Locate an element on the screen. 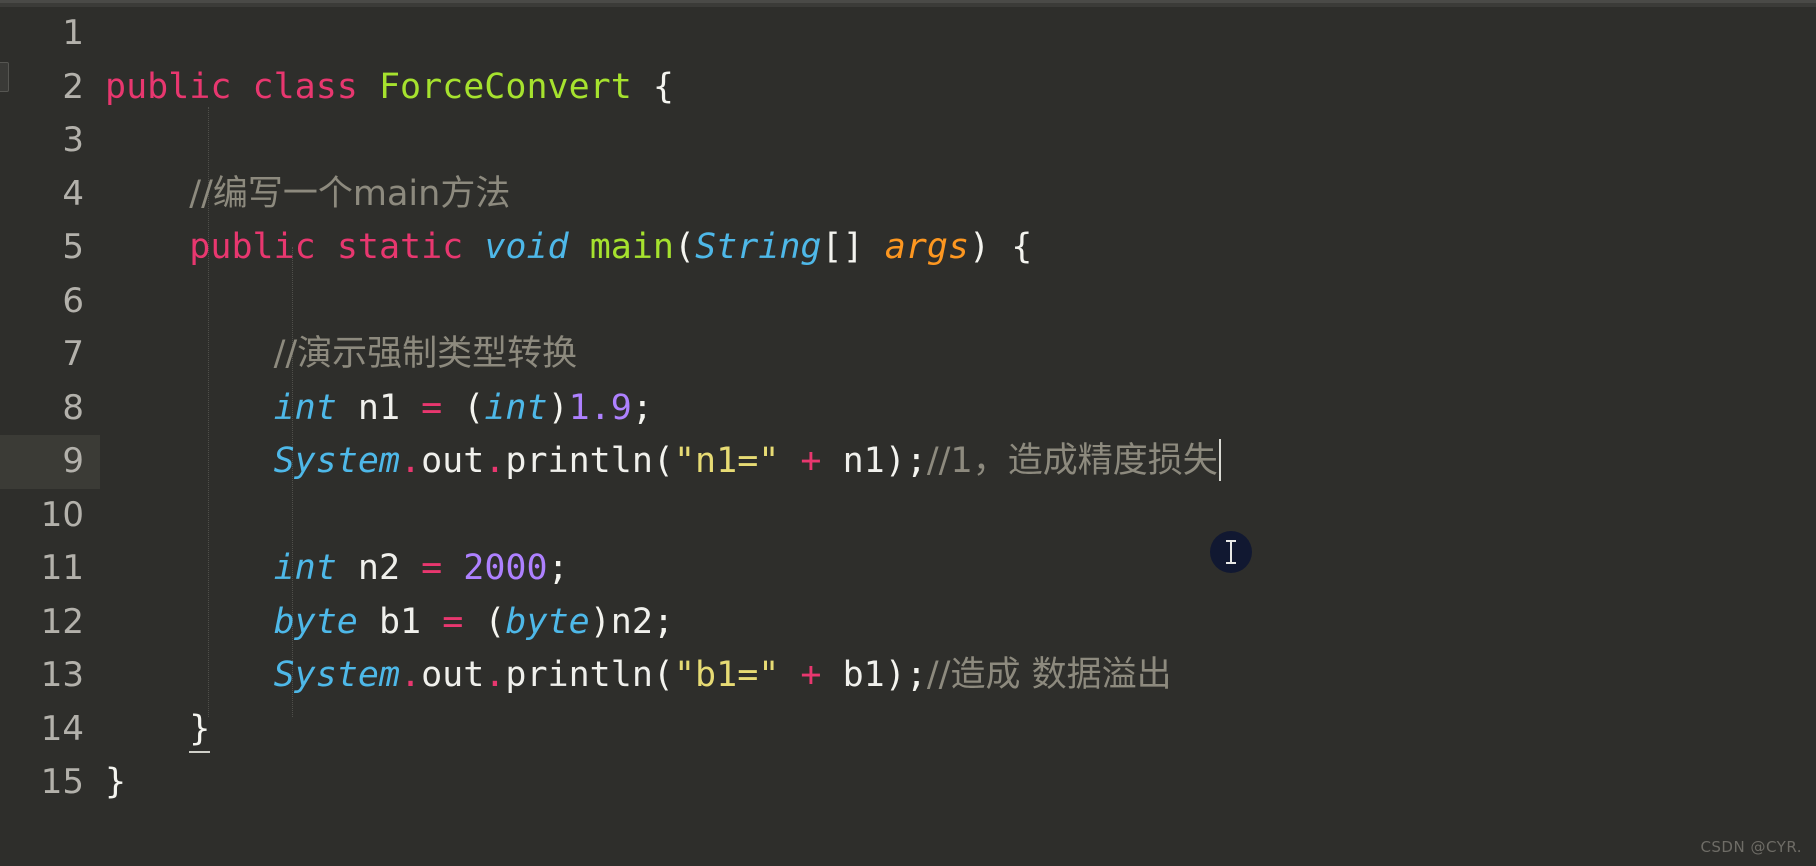 The width and height of the screenshot is (1816, 866). code-line: 8 int n1 = (int)1.9; is located at coordinates (908, 409).